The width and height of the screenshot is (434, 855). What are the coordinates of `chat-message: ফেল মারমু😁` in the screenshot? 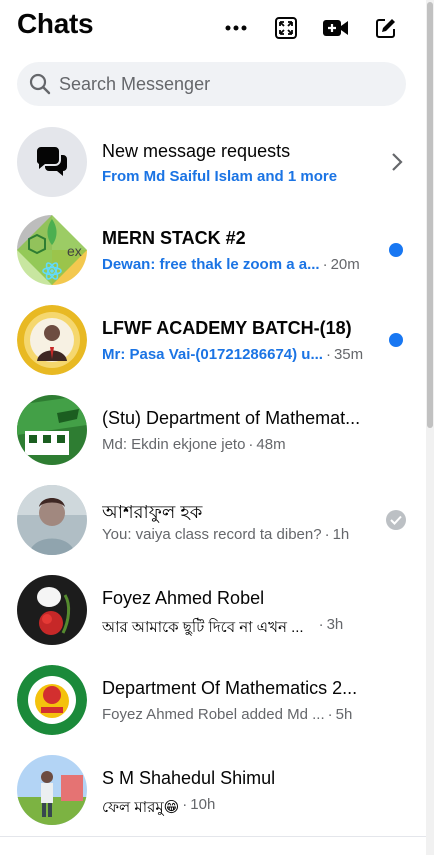 It's located at (141, 807).